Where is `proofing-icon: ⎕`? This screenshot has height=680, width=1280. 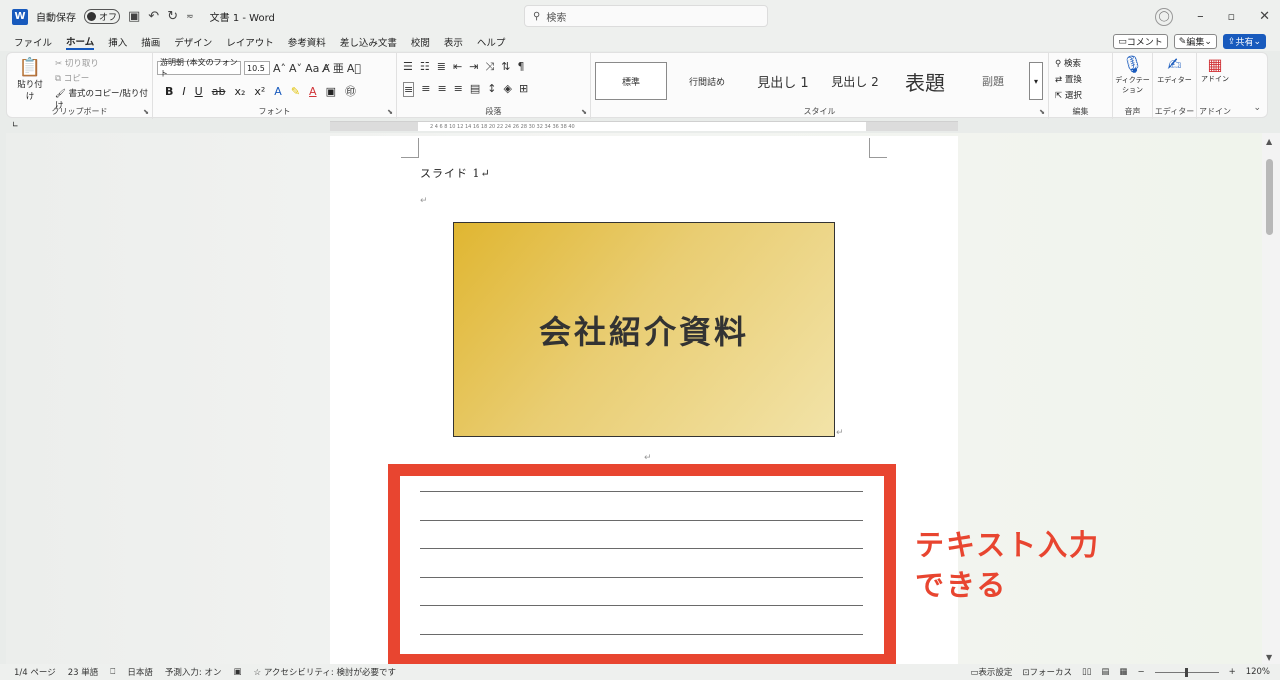 proofing-icon: ⎕ is located at coordinates (112, 672).